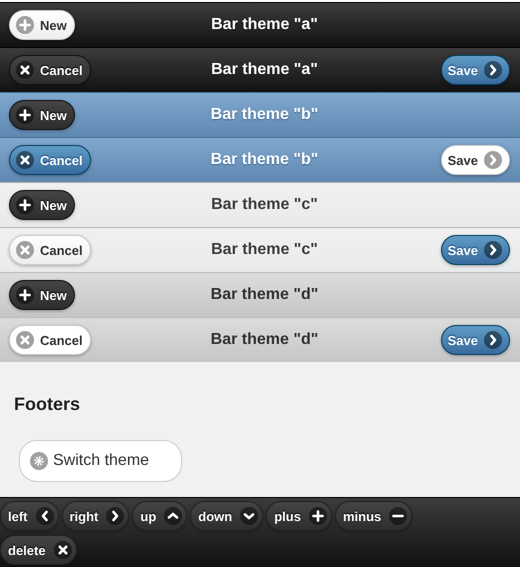  I want to click on gear-icon, so click(39, 461).